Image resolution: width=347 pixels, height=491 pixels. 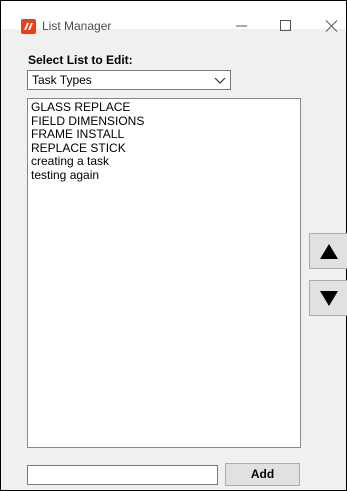 What do you see at coordinates (220, 80) in the screenshot?
I see `chevron-down-icon` at bounding box center [220, 80].